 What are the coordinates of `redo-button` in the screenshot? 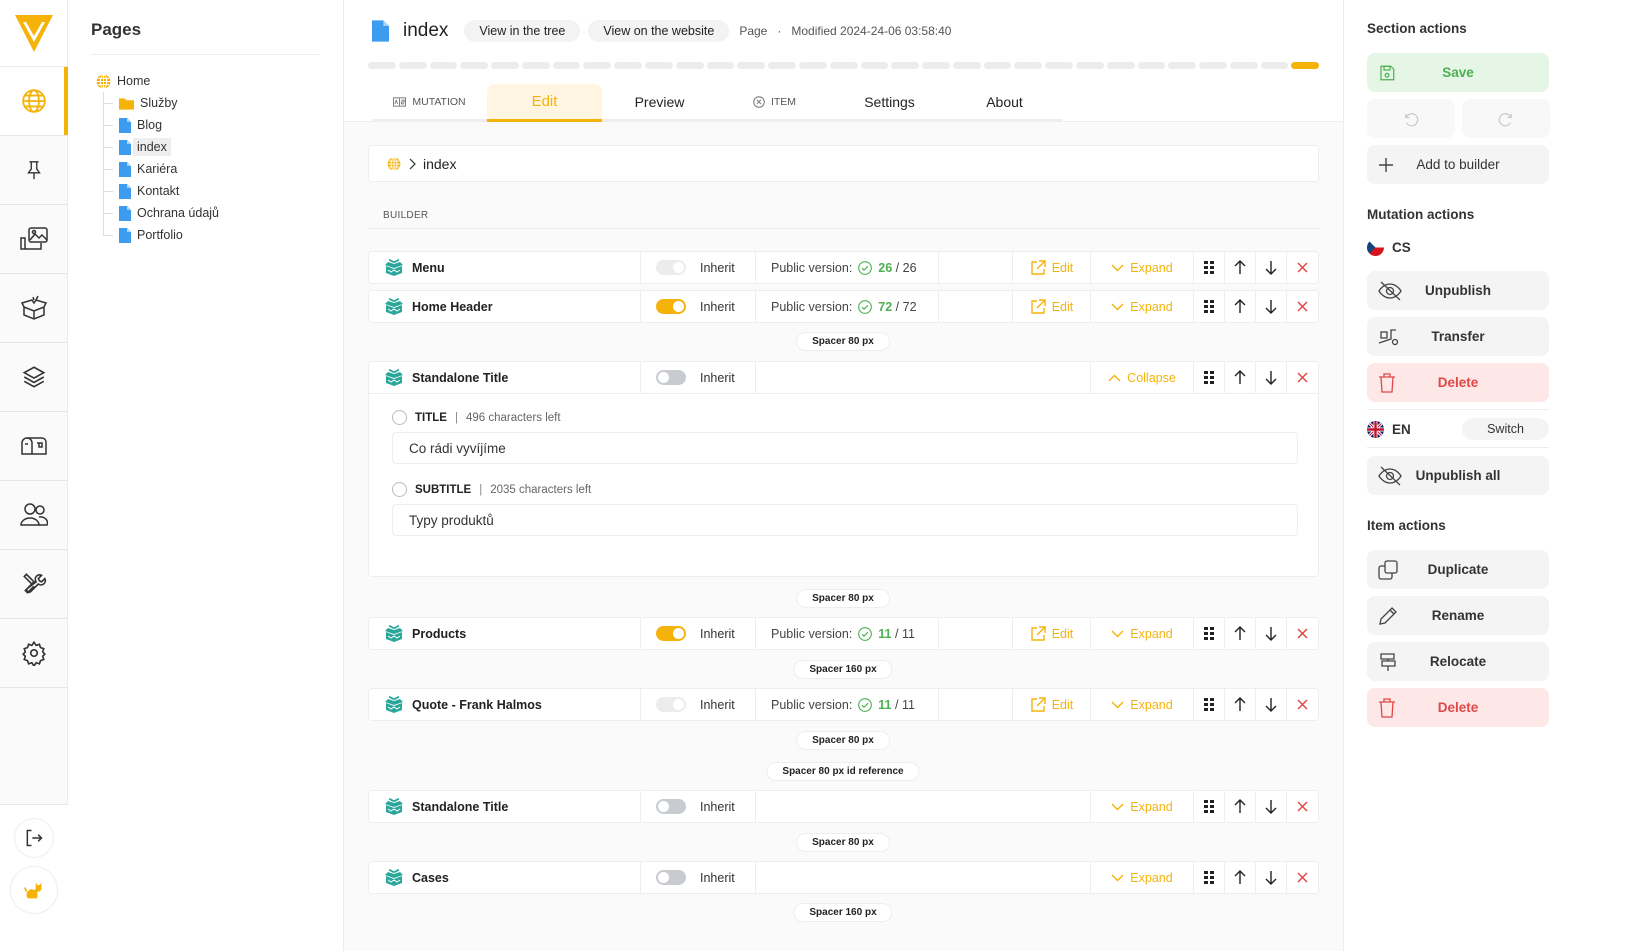 It's located at (1506, 118).